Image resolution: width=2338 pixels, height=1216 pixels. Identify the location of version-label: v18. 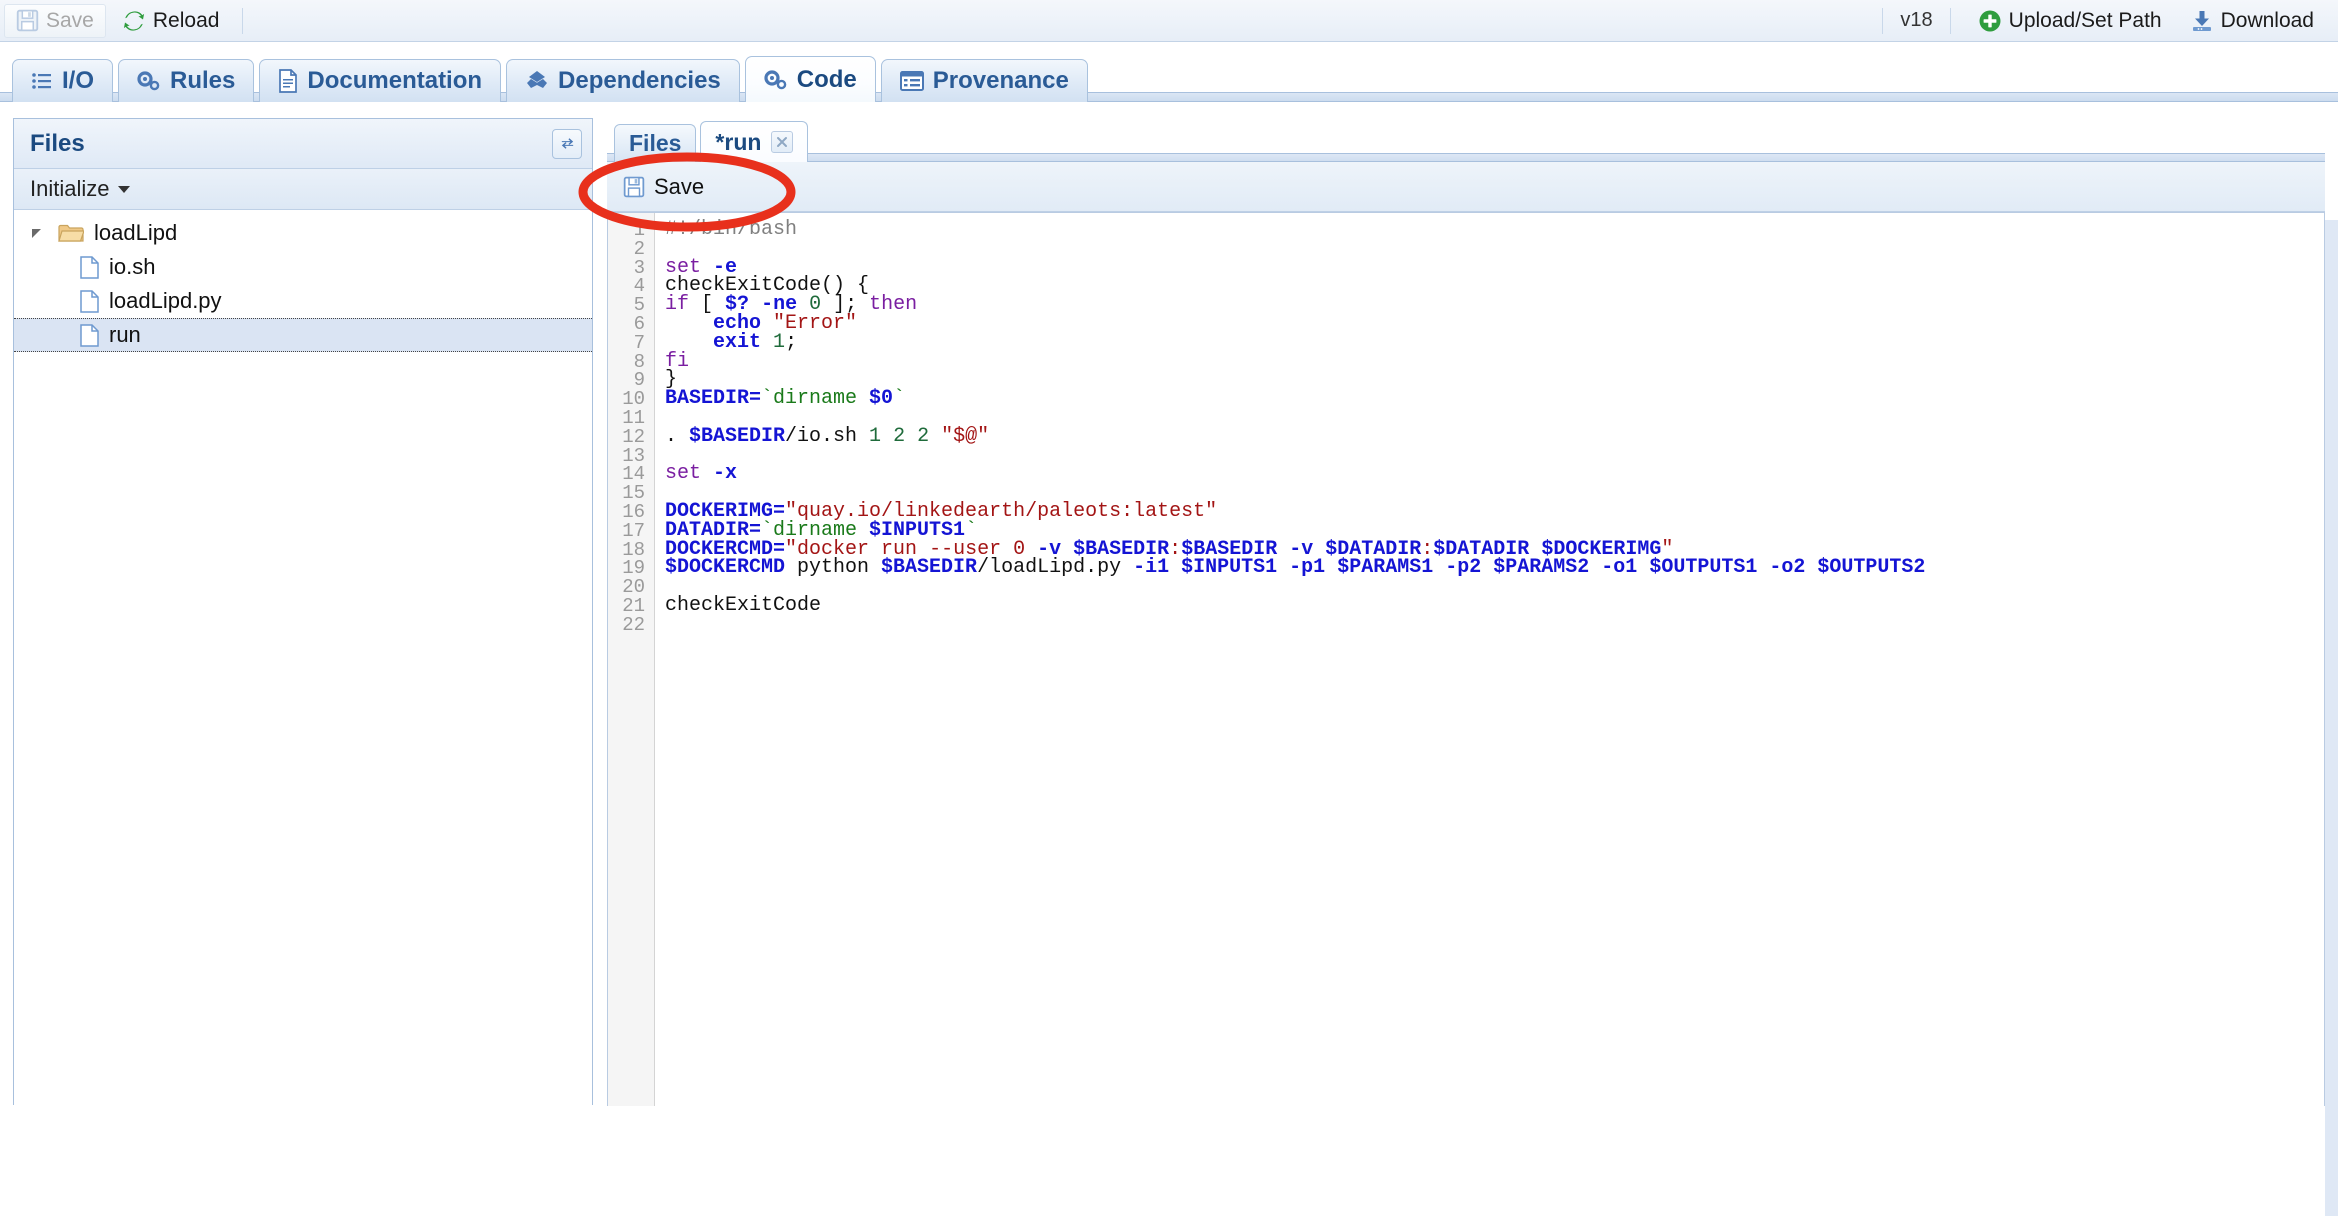
(1916, 20).